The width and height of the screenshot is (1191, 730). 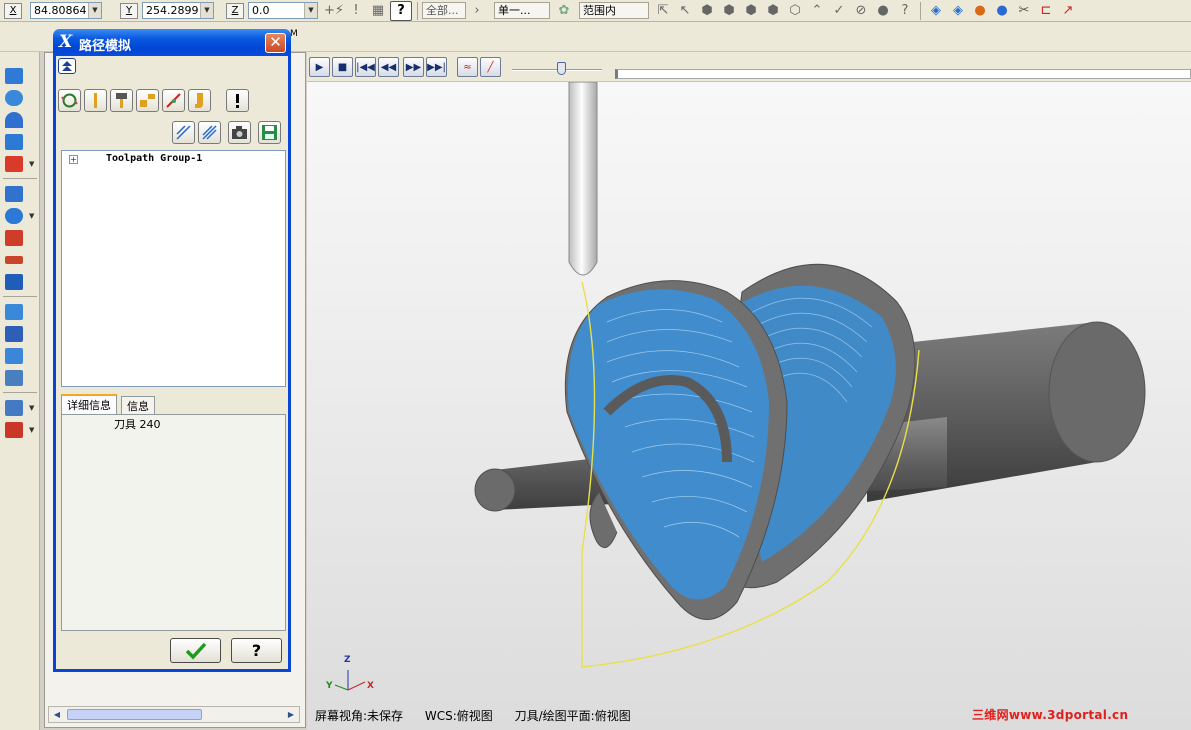 What do you see at coordinates (67, 66) in the screenshot?
I see `double-chevron-up-icon` at bounding box center [67, 66].